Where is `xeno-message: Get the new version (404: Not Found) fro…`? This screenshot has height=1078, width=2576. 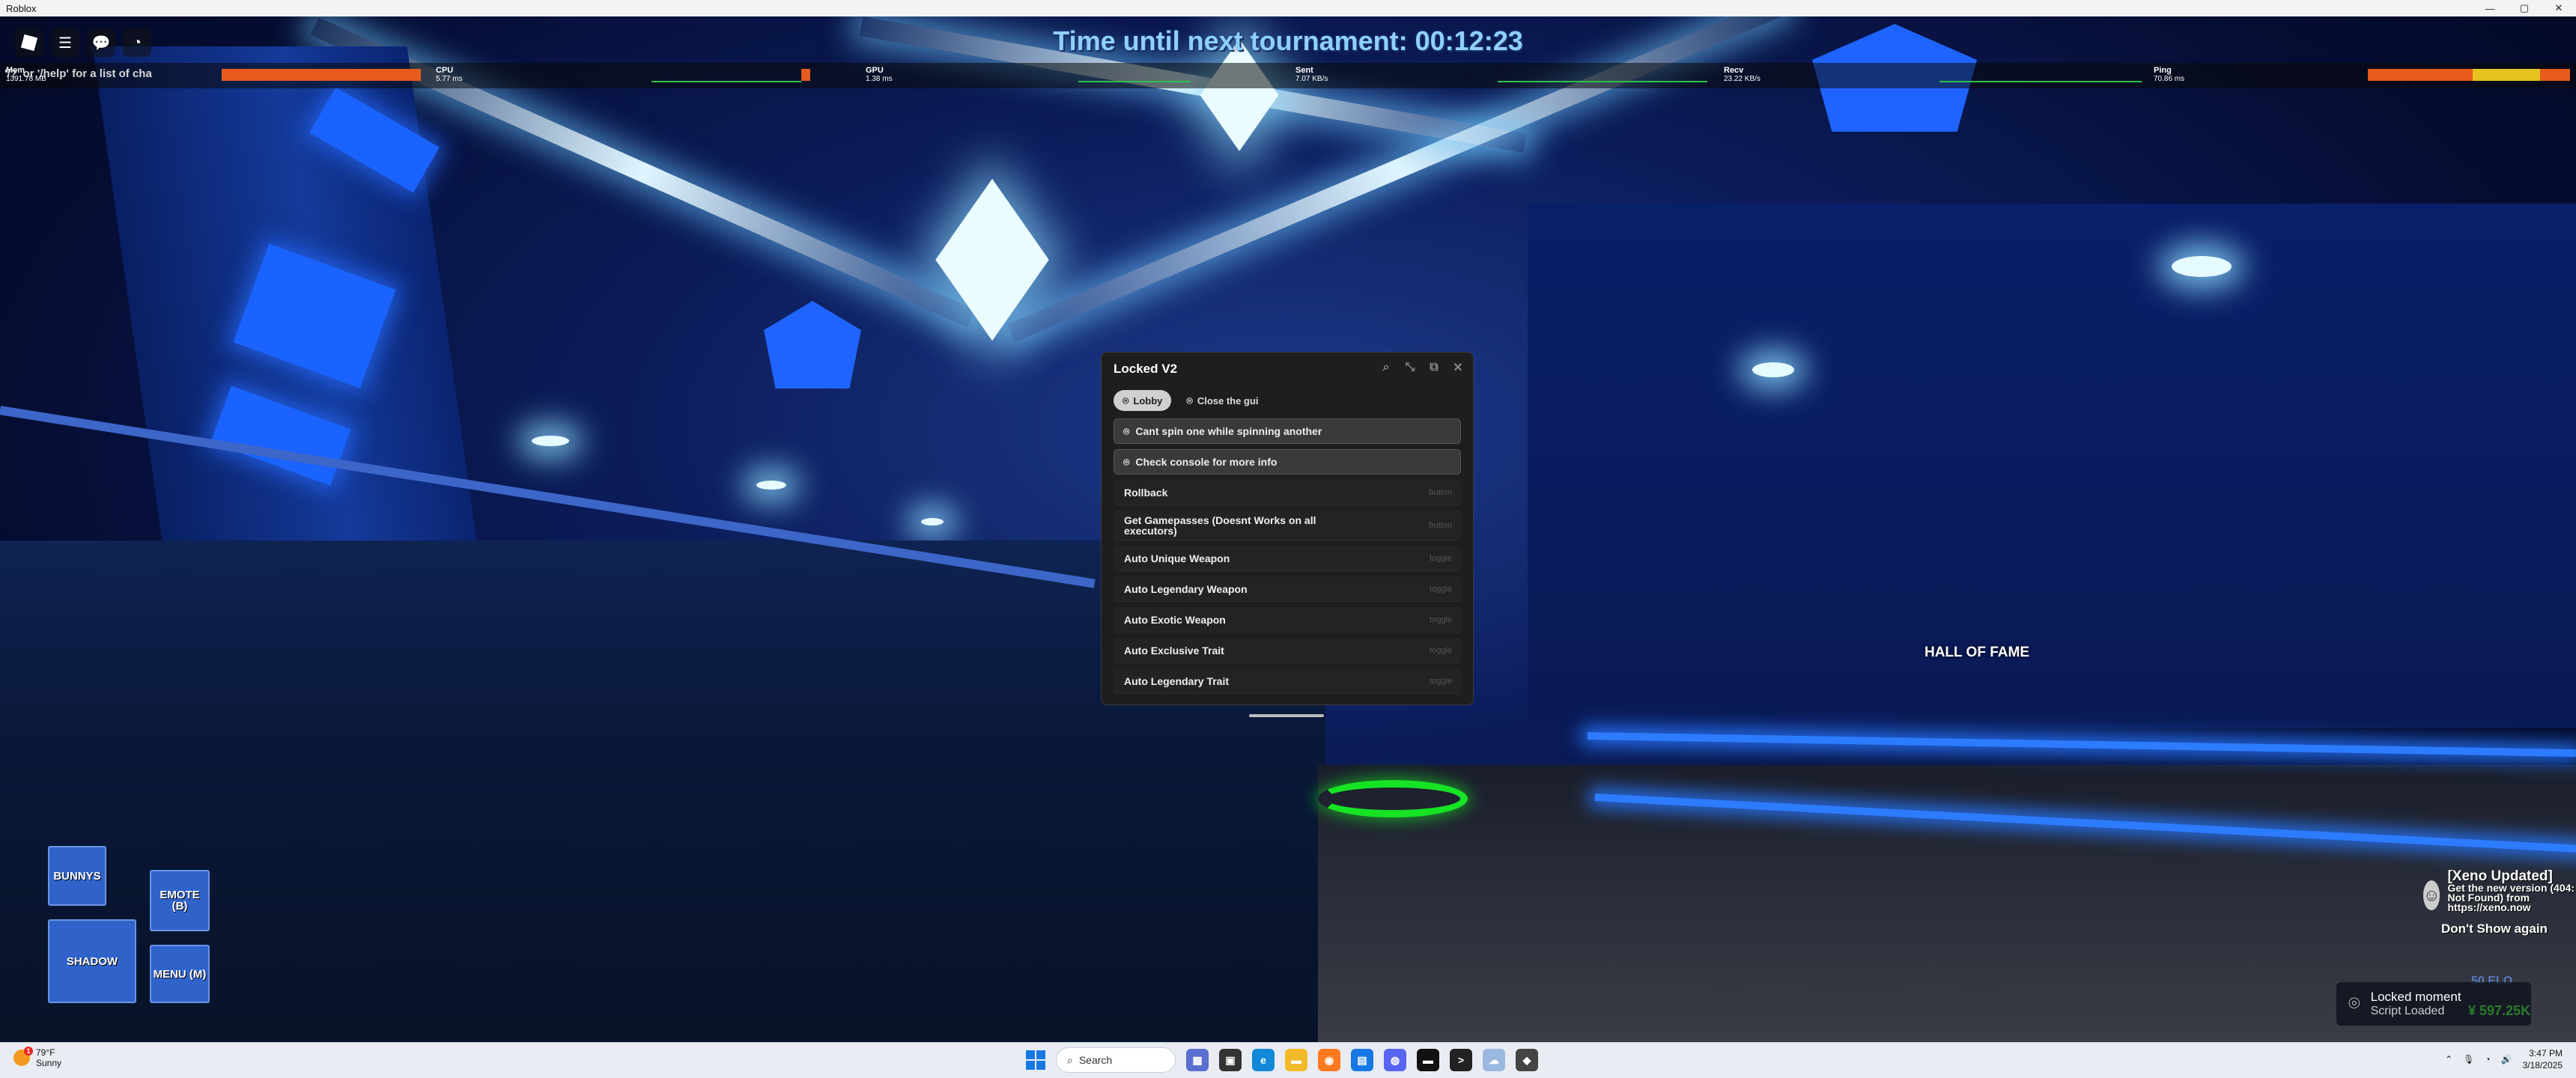
xeno-message: Get the new version (404: Not Found) fro… is located at coordinates (2511, 897).